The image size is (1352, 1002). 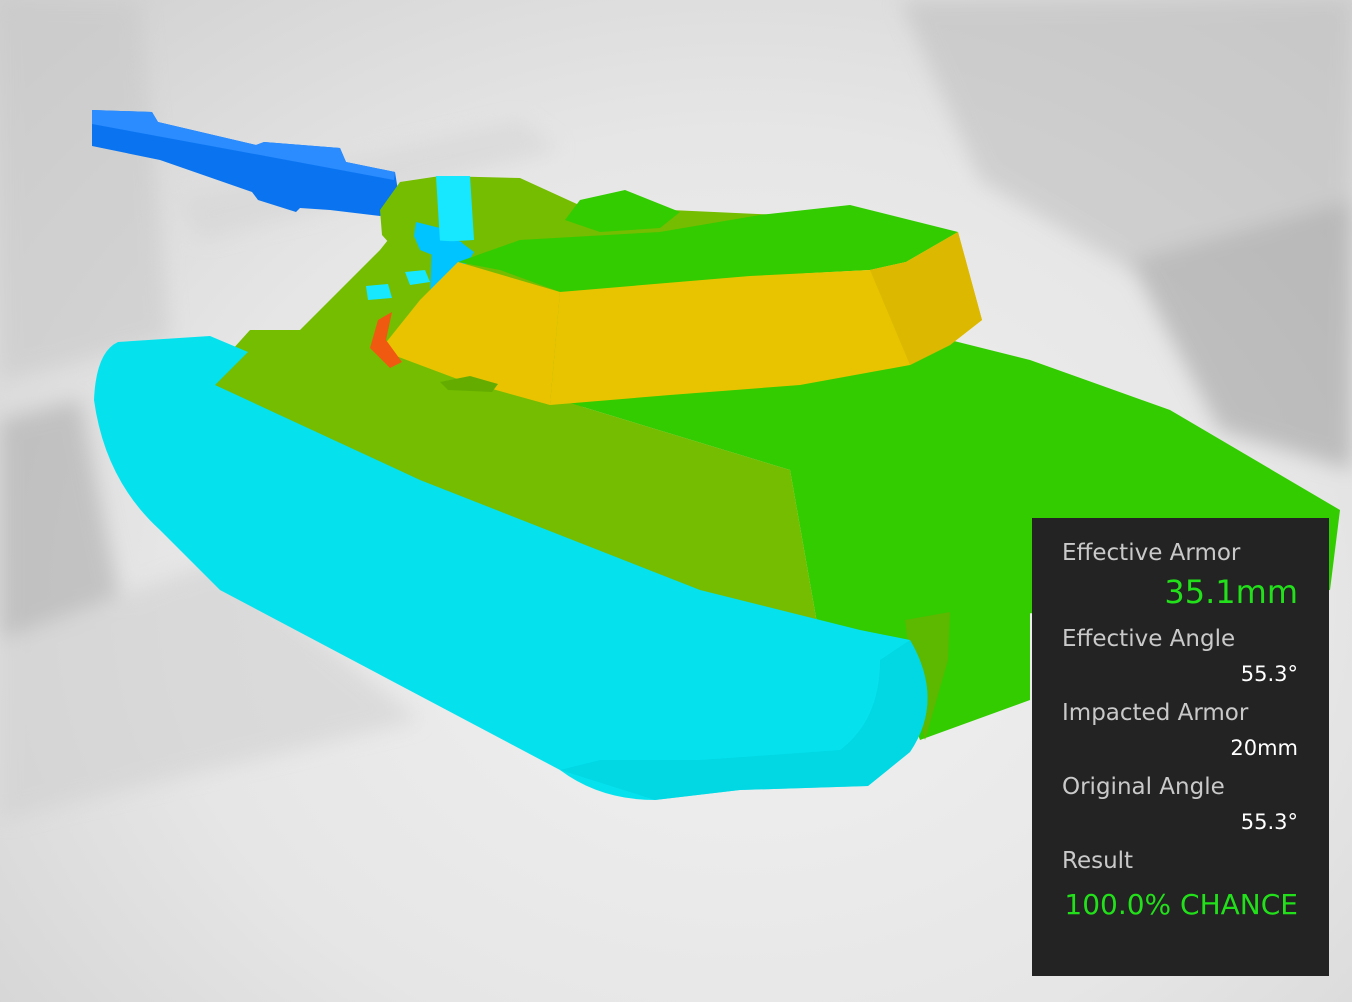 What do you see at coordinates (1098, 861) in the screenshot?
I see `result-label: Result` at bounding box center [1098, 861].